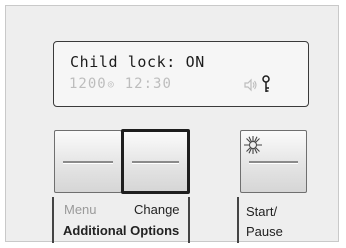  I want to click on change-button, so click(155, 161).